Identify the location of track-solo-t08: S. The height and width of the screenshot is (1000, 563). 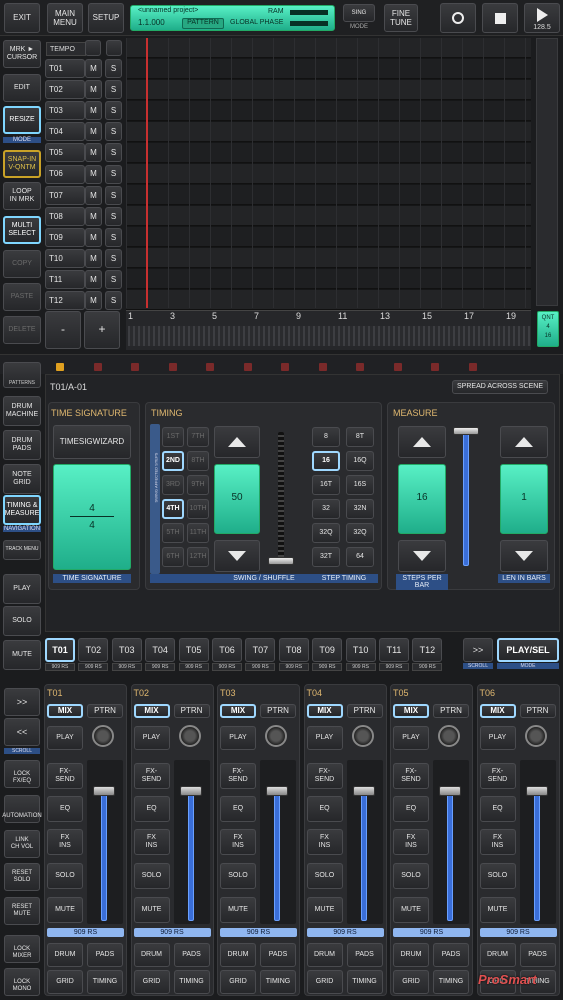
(113, 216).